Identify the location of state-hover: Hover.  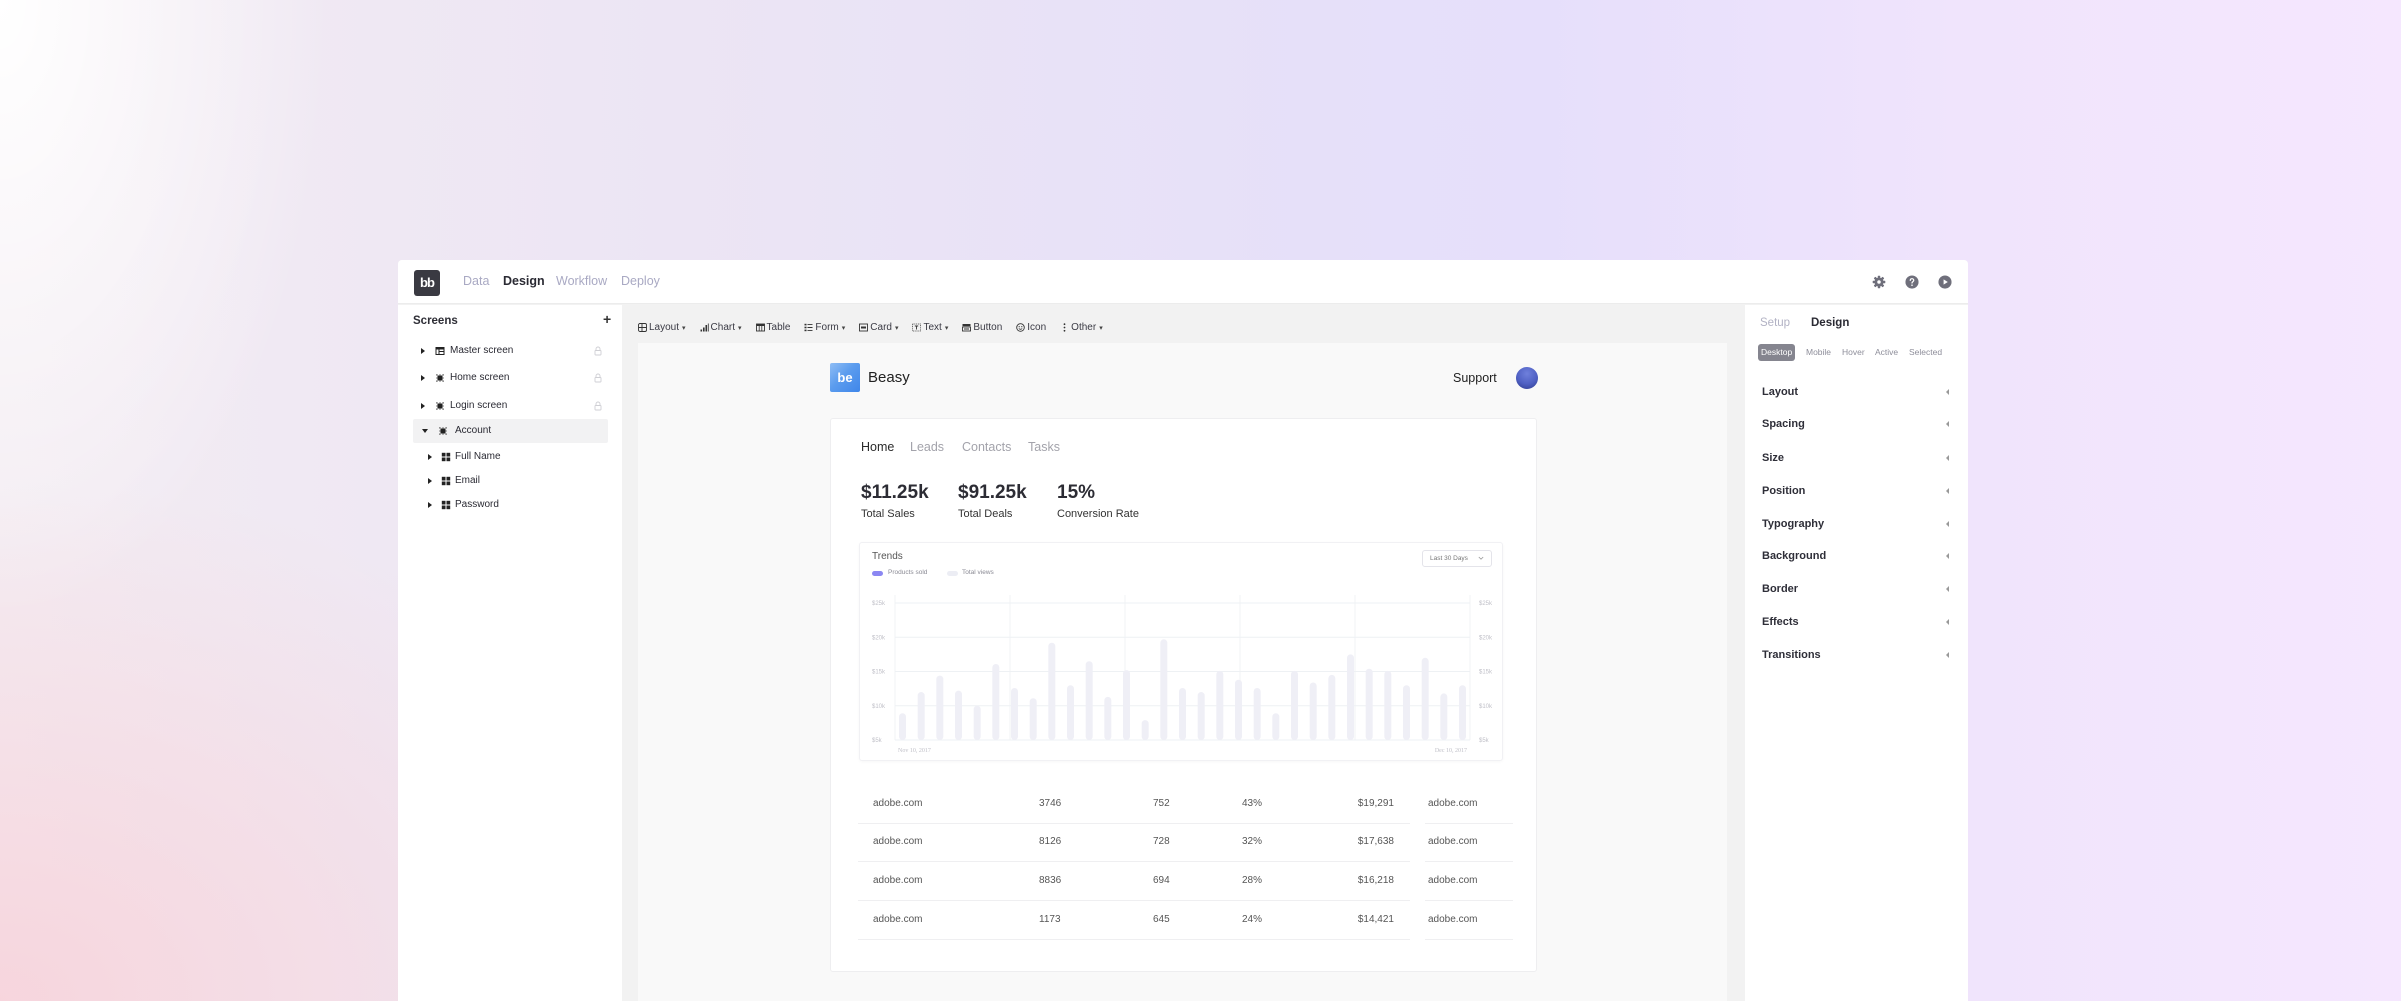
(1853, 352).